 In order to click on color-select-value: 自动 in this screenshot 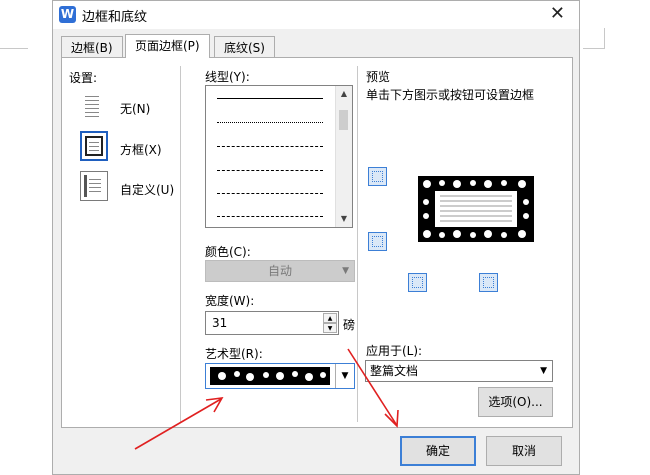, I will do `click(279, 271)`.